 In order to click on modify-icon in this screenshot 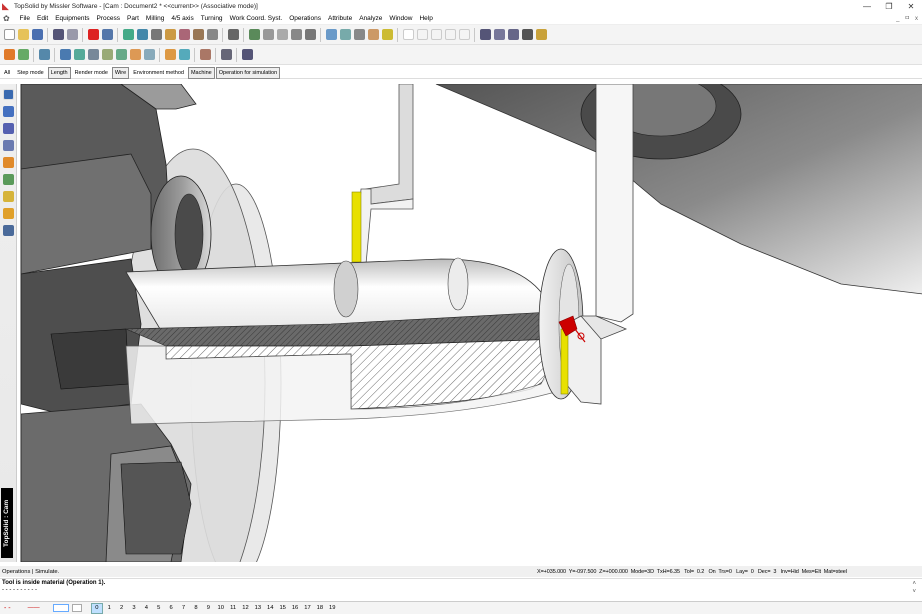, I will do `click(8, 128)`.